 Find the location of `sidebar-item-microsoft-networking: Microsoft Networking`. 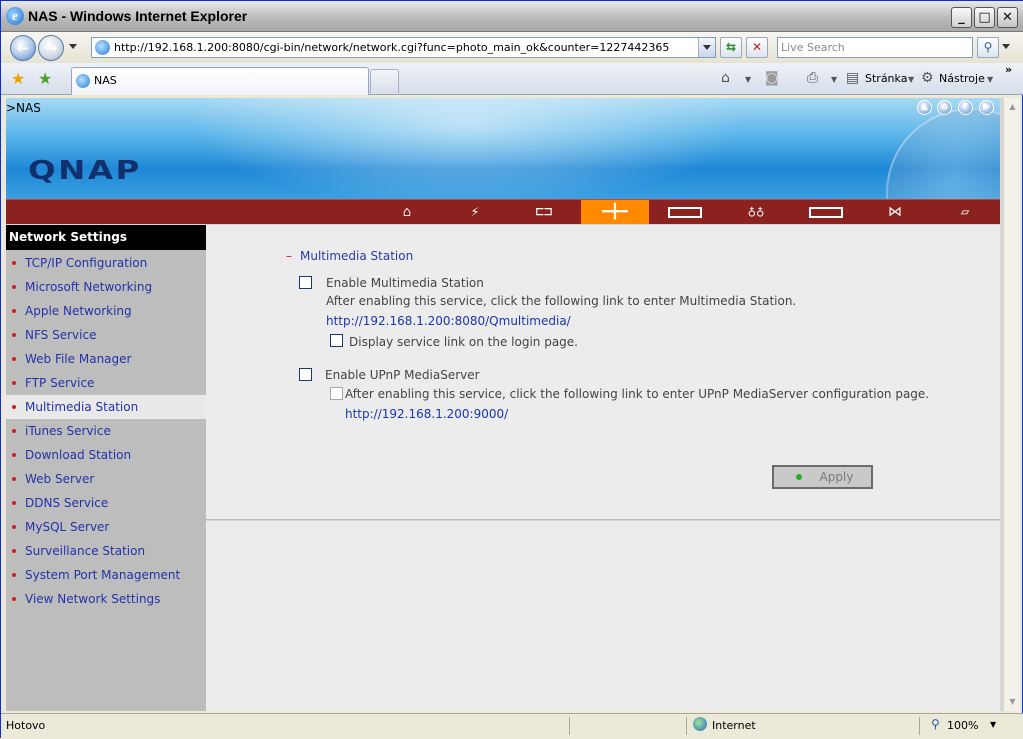

sidebar-item-microsoft-networking: Microsoft Networking is located at coordinates (106, 287).